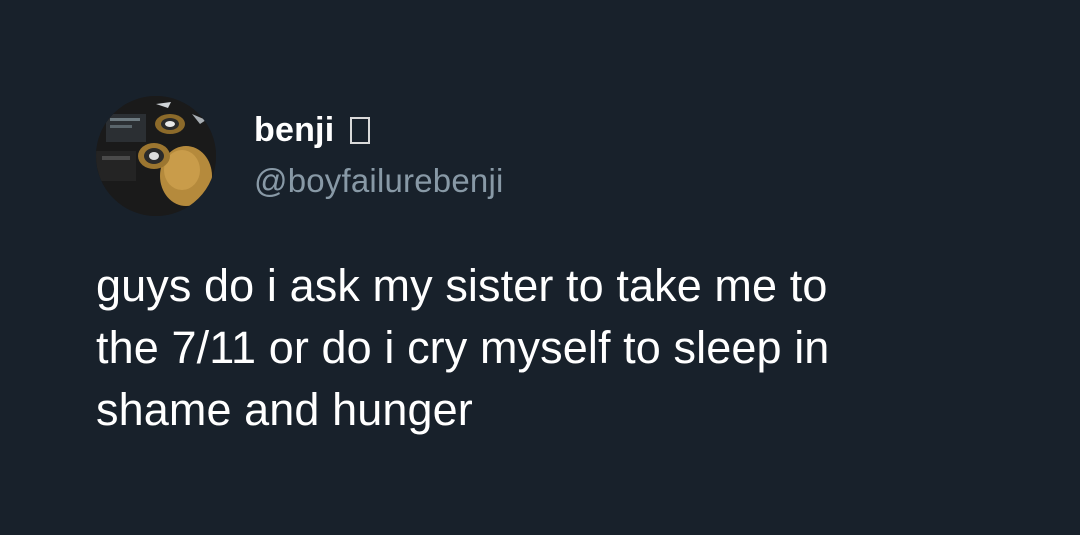  Describe the element at coordinates (360, 130) in the screenshot. I see `emoji-placeholder-icon` at that location.